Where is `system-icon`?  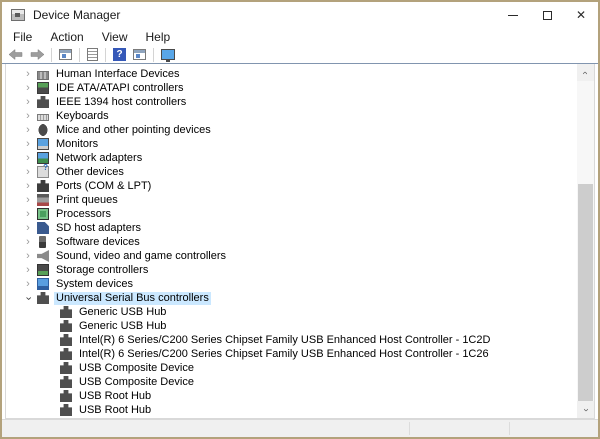 system-icon is located at coordinates (43, 284).